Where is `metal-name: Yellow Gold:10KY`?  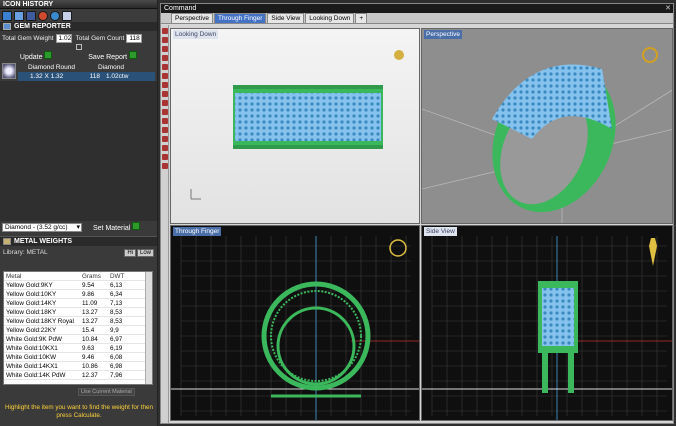 metal-name: Yellow Gold:10KY is located at coordinates (31, 294).